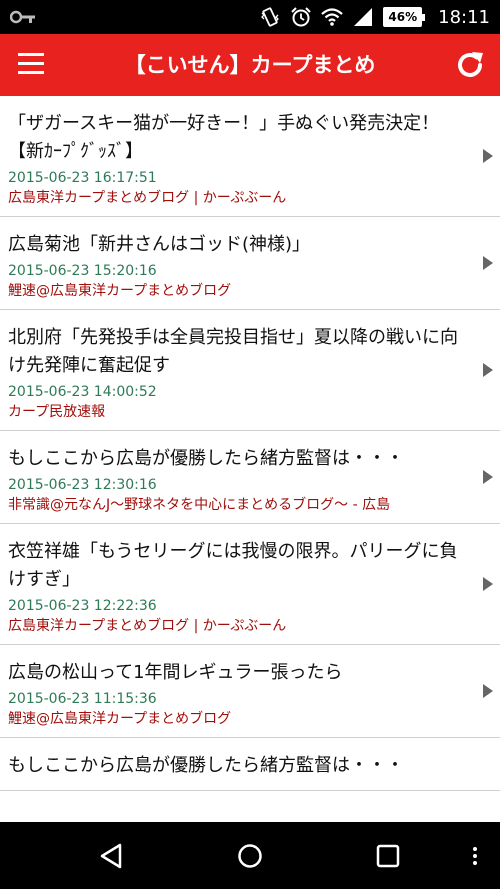 The width and height of the screenshot is (500, 889). Describe the element at coordinates (475, 856) in the screenshot. I see `more-icon` at that location.